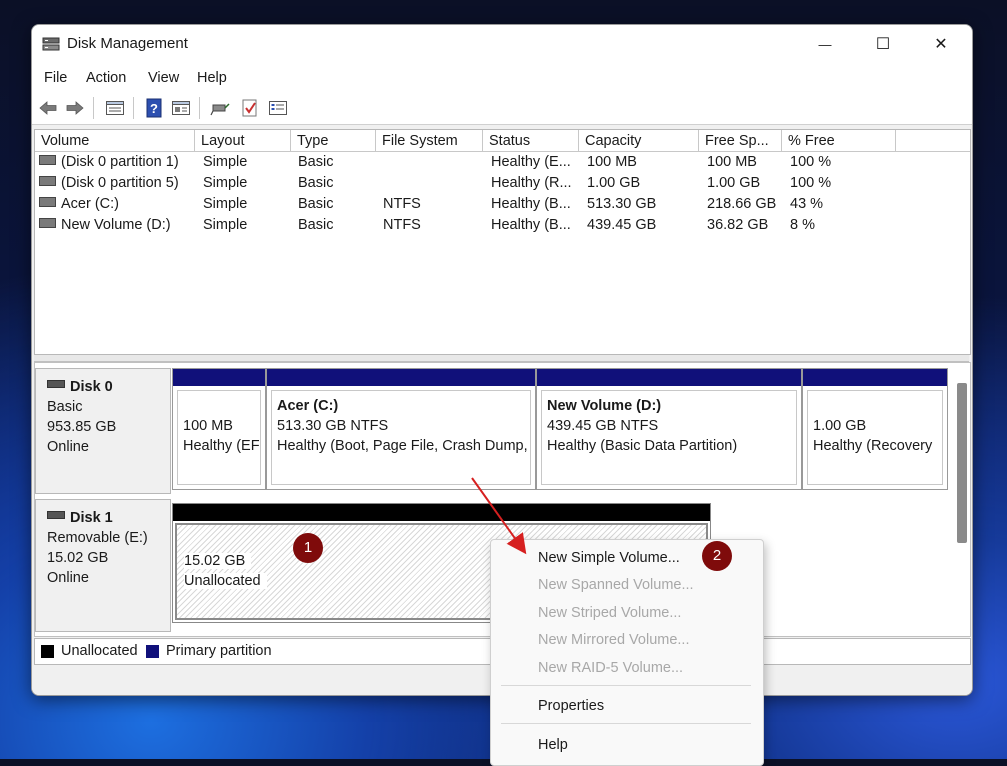  I want to click on vertical-scrollbar, so click(962, 463).